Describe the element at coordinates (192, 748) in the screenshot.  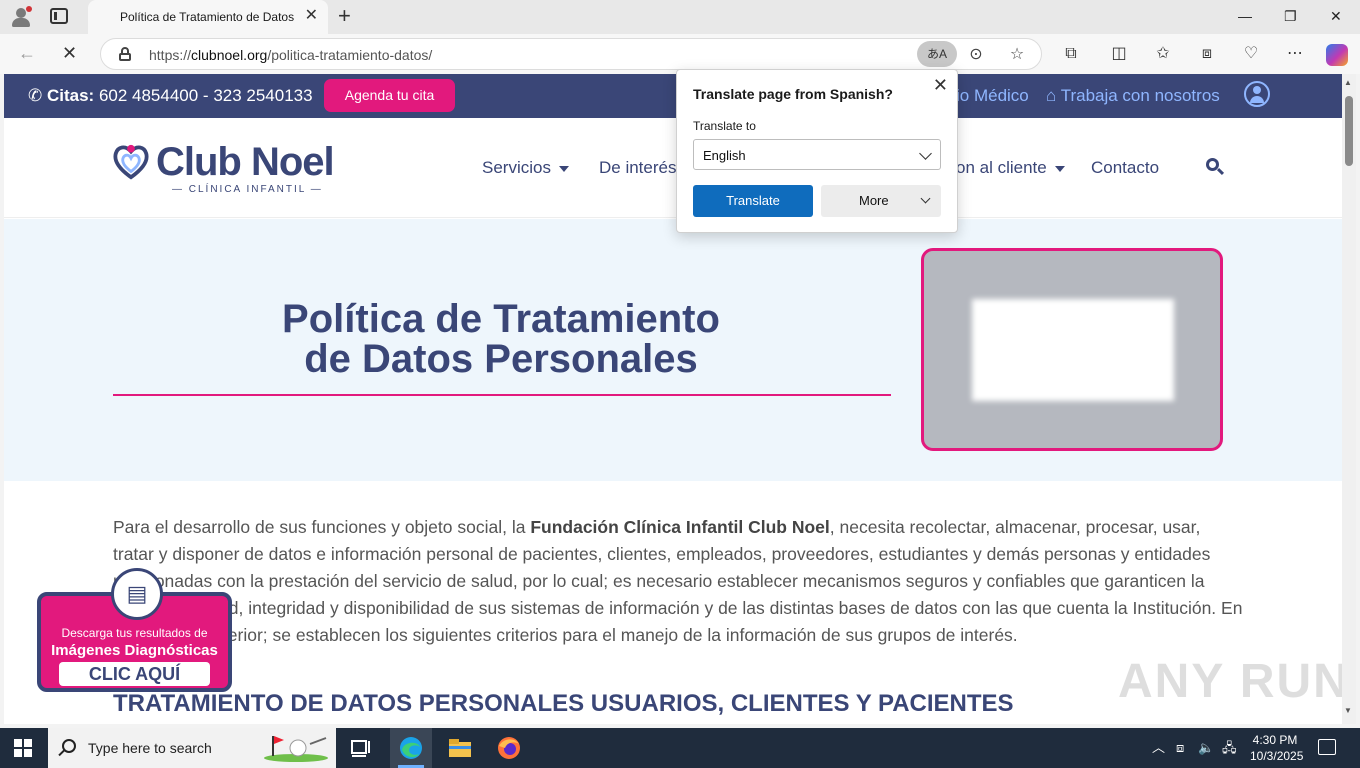
I see `taskbar-search-box: Type here to search` at that location.